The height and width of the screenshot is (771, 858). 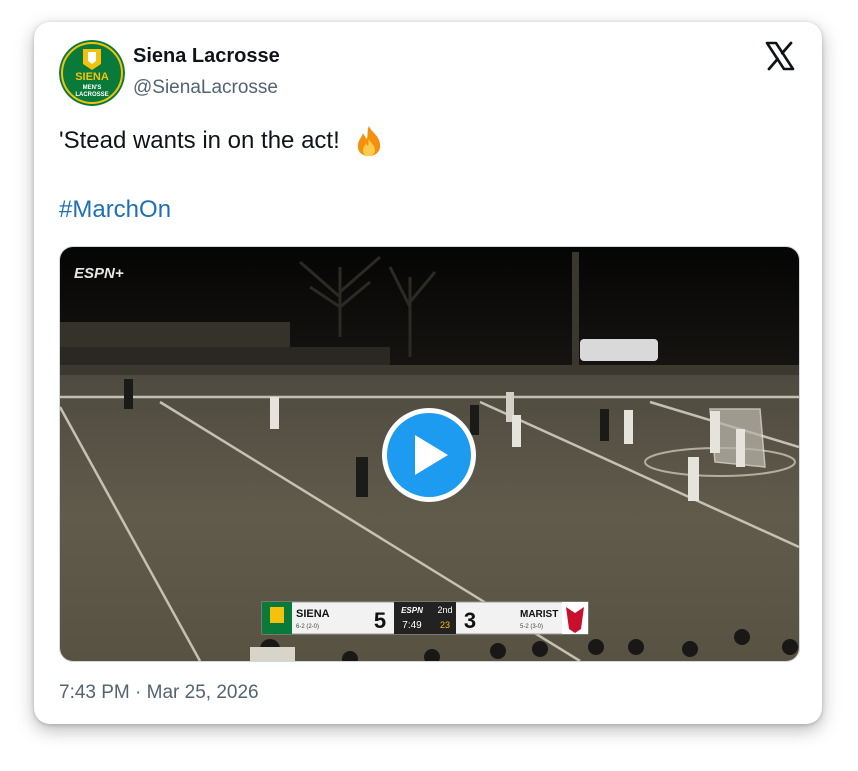 I want to click on account-handle: @SienaLacrosse, so click(x=205, y=88).